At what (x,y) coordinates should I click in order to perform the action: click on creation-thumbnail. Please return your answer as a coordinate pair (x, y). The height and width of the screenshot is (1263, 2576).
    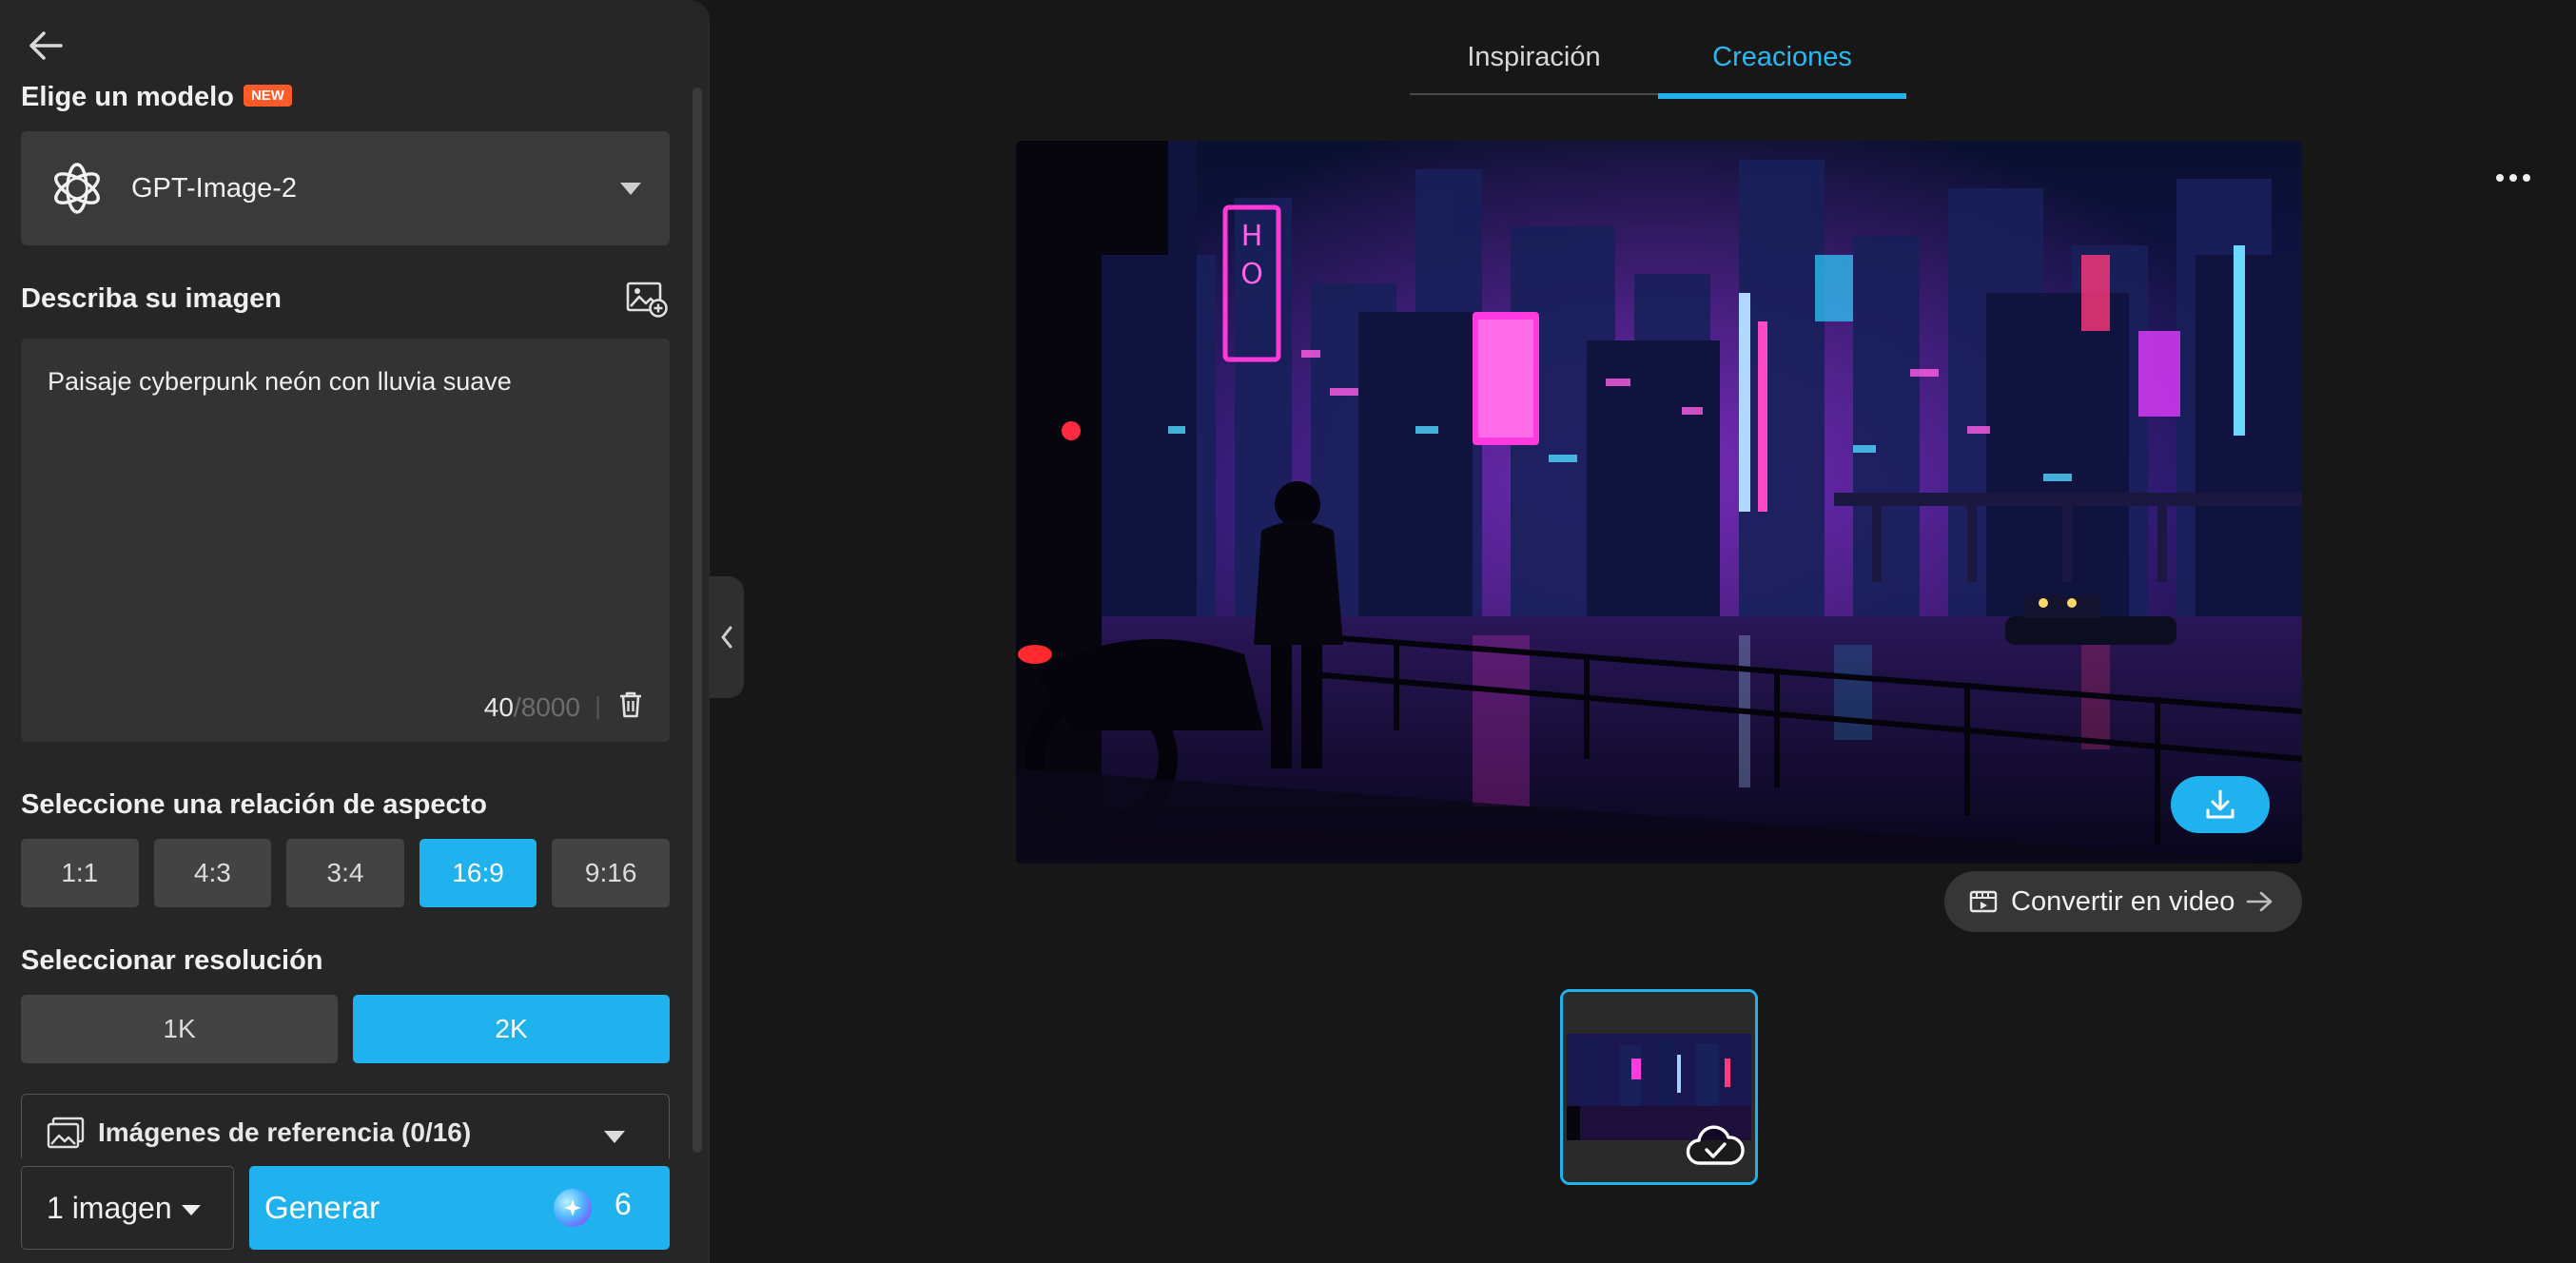
    Looking at the image, I should click on (1659, 1087).